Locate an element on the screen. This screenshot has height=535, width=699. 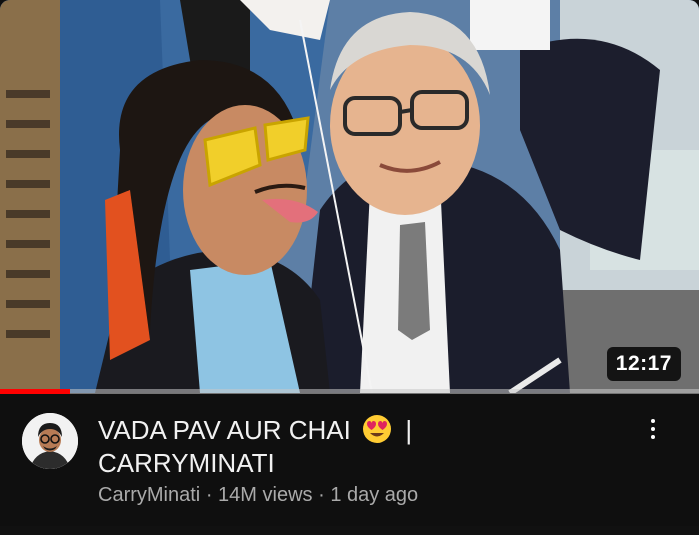
channel-avatar is located at coordinates (50, 441).